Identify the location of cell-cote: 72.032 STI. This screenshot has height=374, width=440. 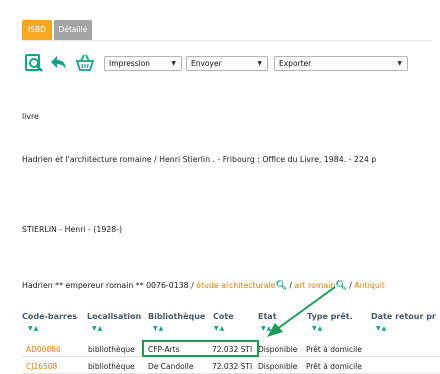
(232, 366).